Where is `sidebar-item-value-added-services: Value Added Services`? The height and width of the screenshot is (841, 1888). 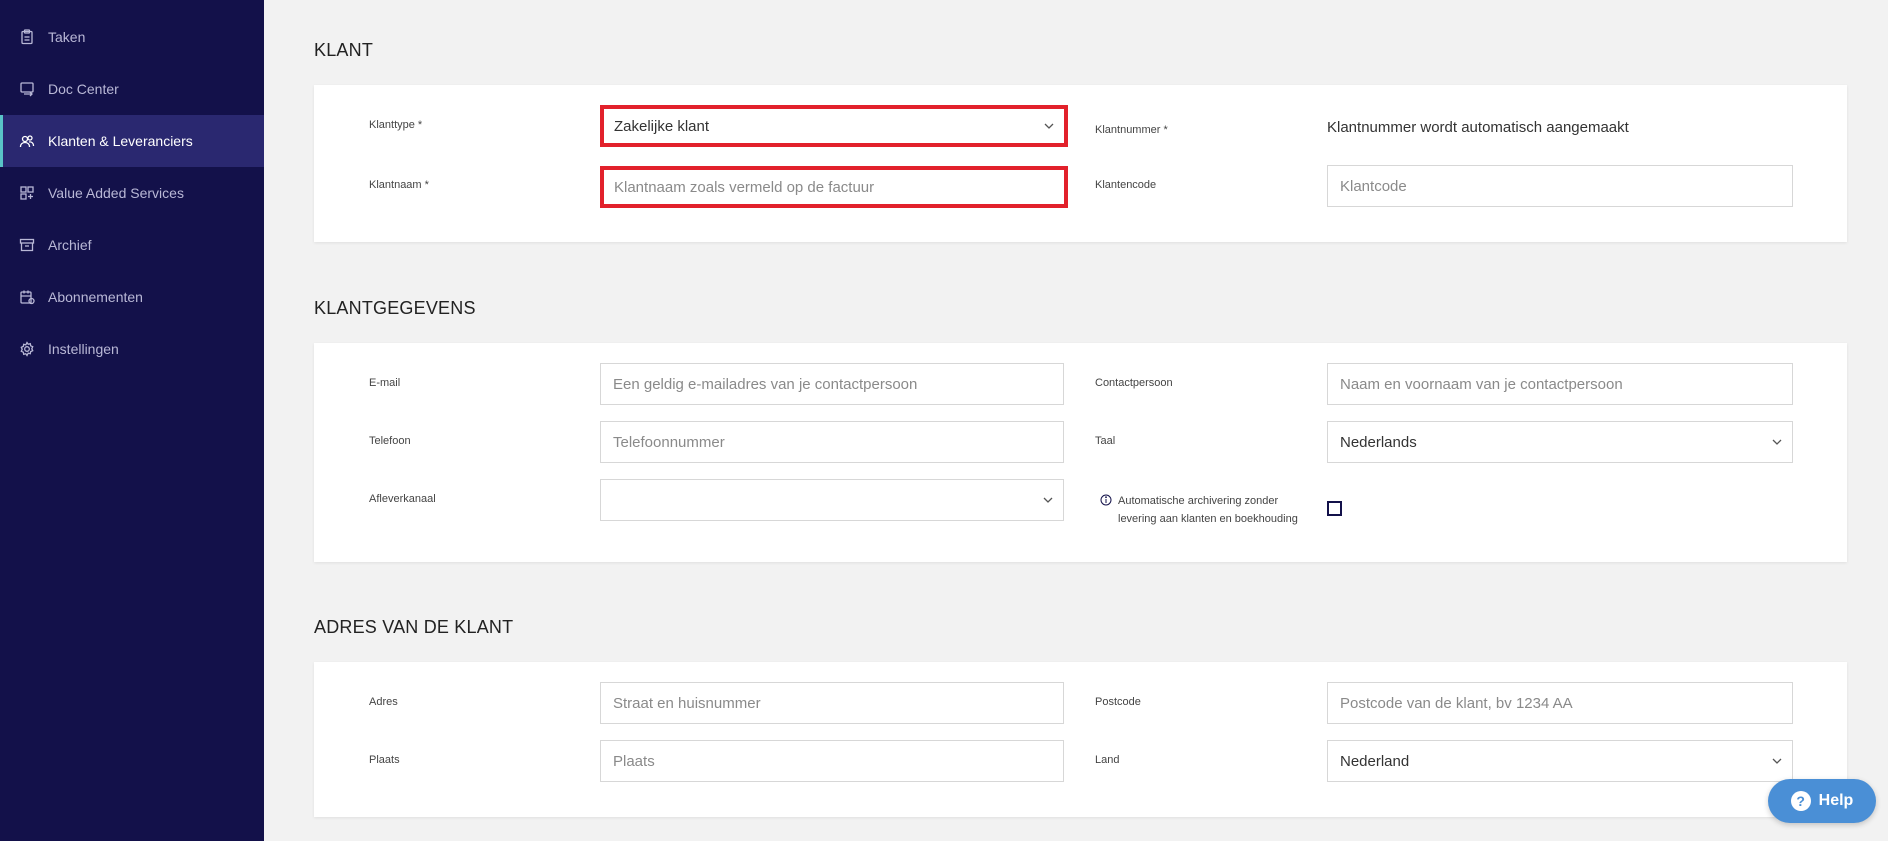 sidebar-item-value-added-services: Value Added Services is located at coordinates (132, 193).